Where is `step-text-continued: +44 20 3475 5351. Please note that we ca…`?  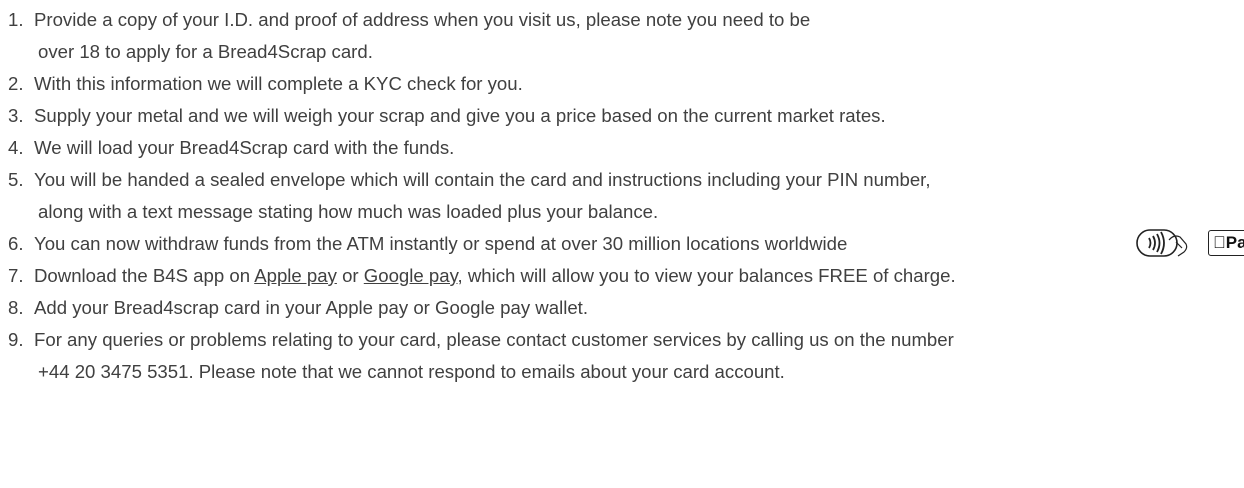
step-text-continued: +44 20 3475 5351. Please note that we ca… is located at coordinates (411, 371).